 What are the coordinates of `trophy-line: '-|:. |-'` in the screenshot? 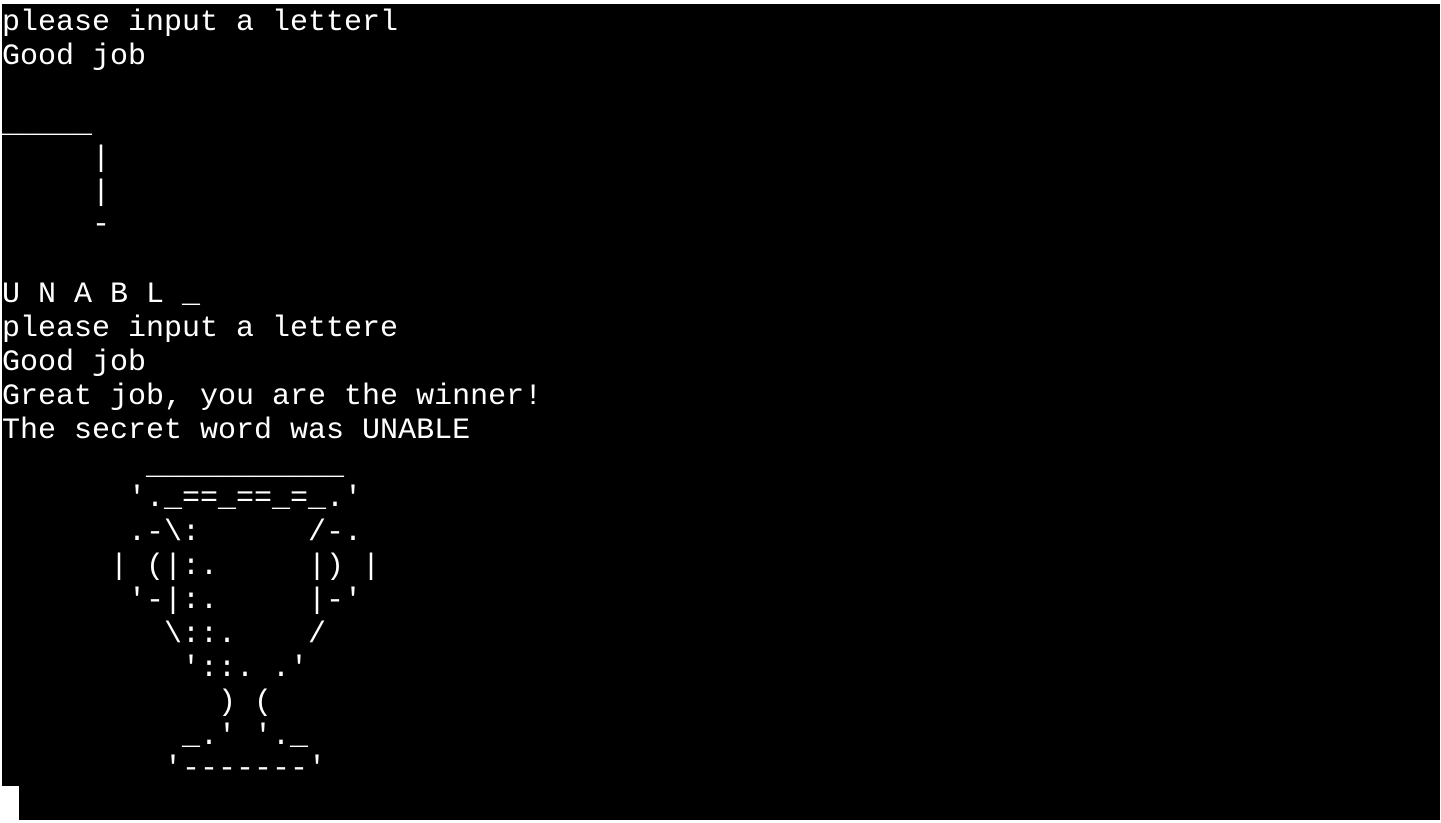 It's located at (182, 601).